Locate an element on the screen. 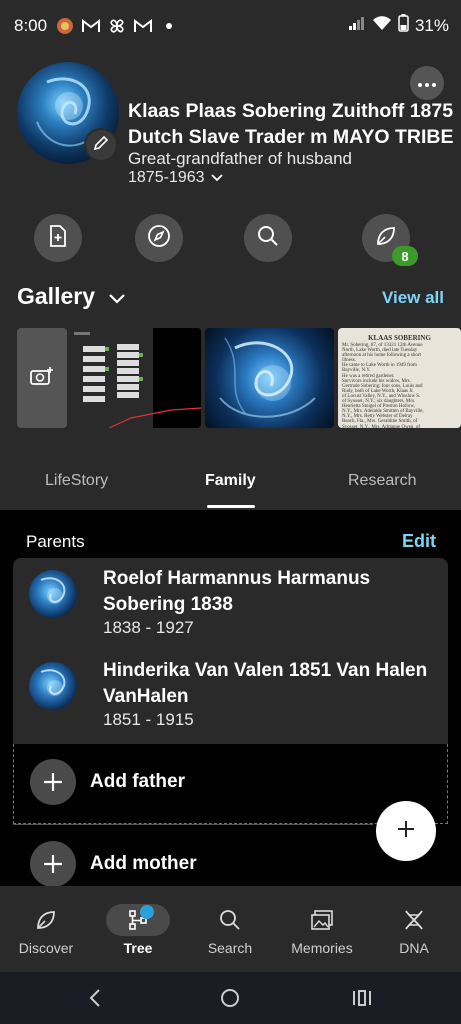 This screenshot has width=461, height=1024. divider is located at coordinates (193, 824).